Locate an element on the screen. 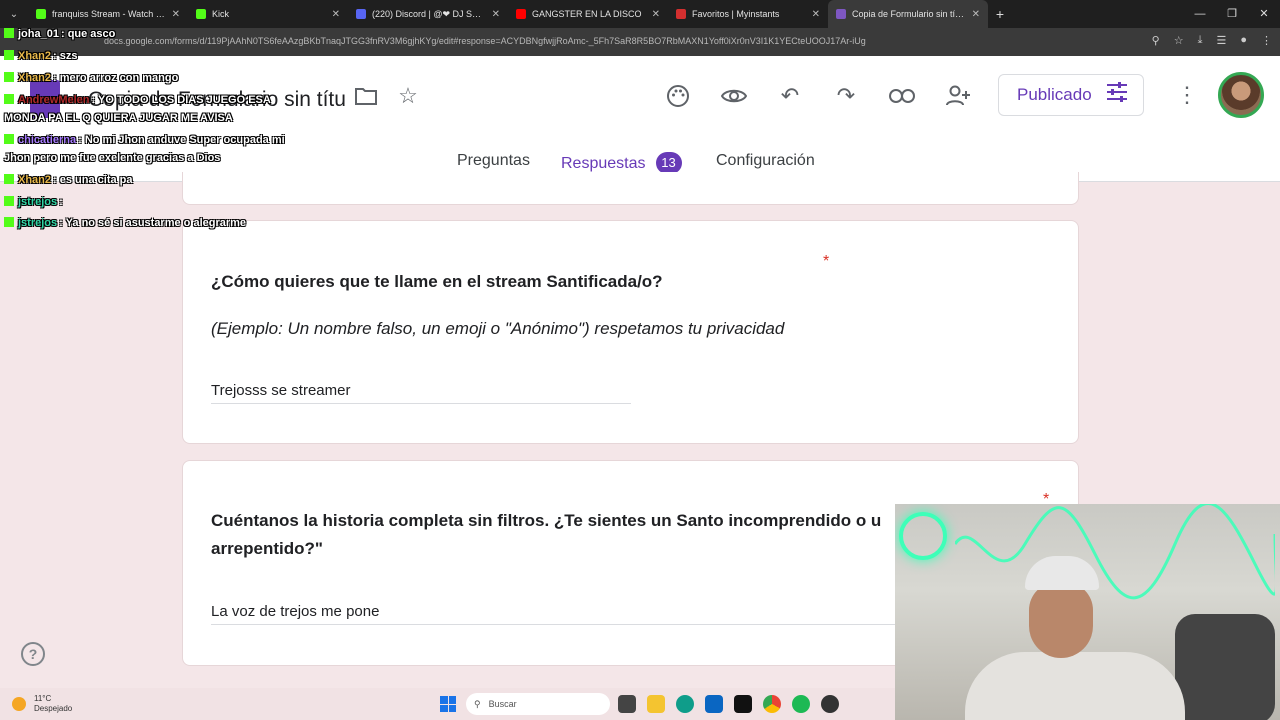 The width and height of the screenshot is (1280, 720). redo-icon: ↷ is located at coordinates (846, 96).